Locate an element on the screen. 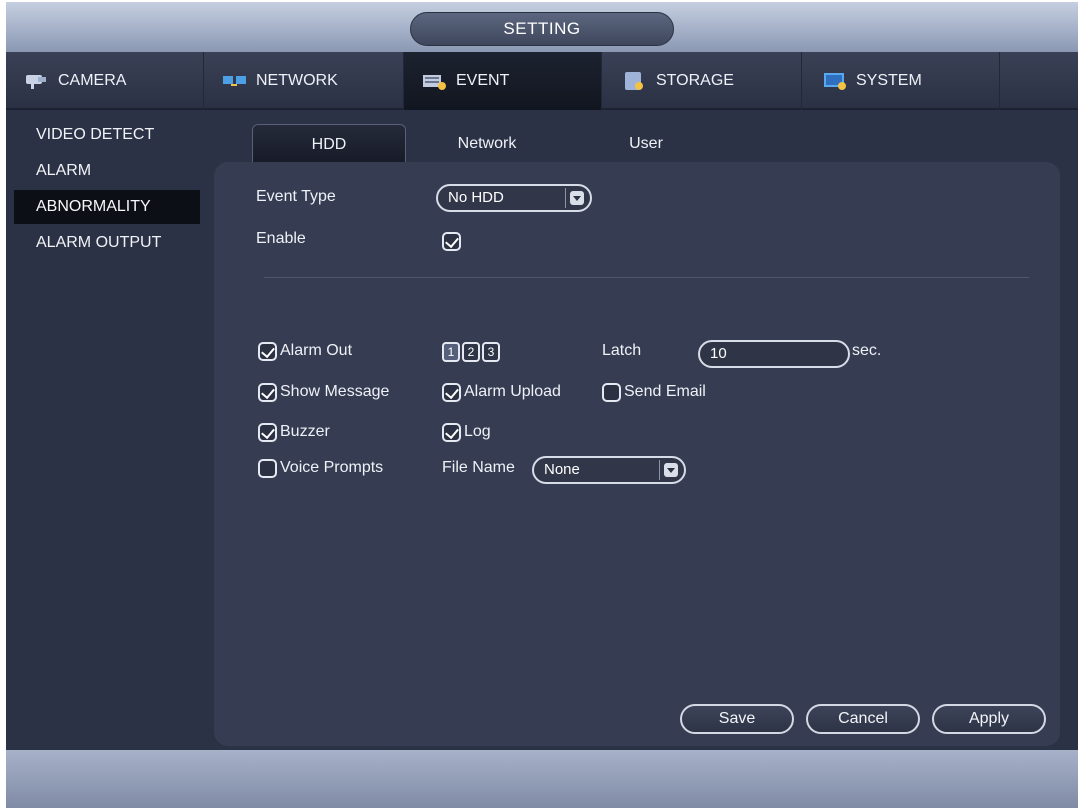 The width and height of the screenshot is (1084, 812). show-message-checkbox is located at coordinates (267, 392).